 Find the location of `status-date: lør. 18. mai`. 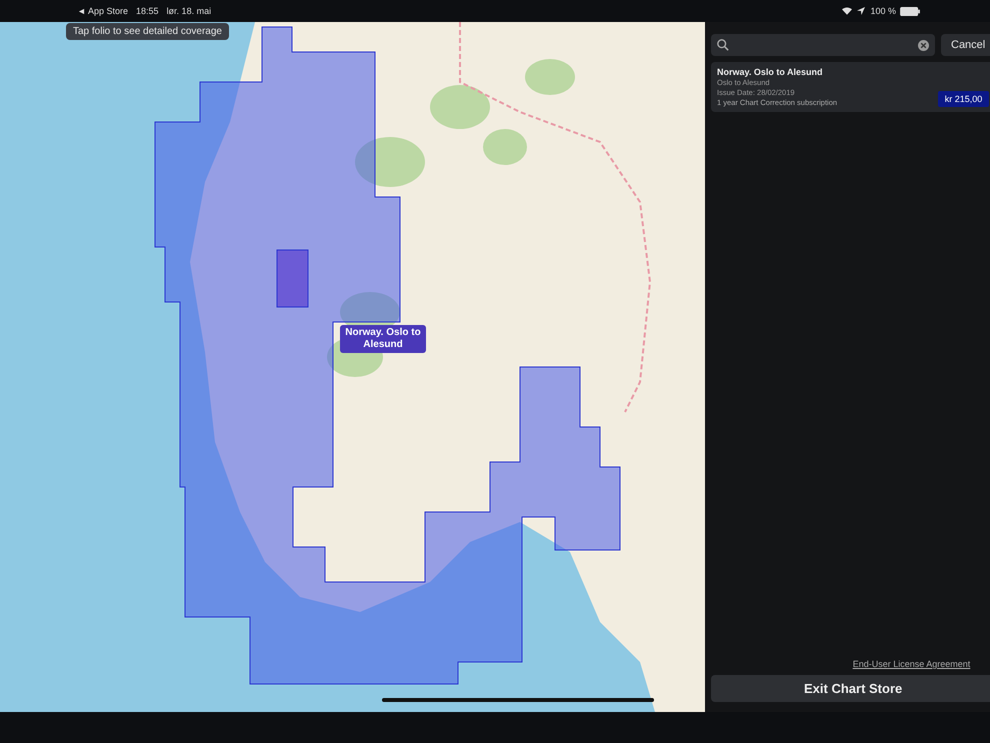

status-date: lør. 18. mai is located at coordinates (189, 11).